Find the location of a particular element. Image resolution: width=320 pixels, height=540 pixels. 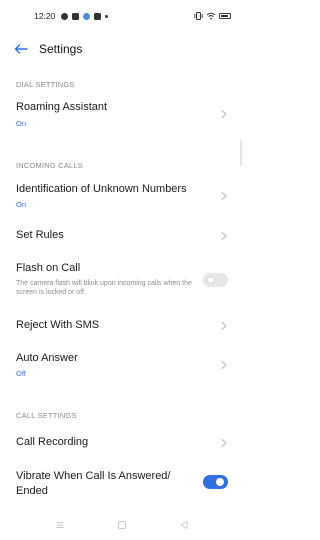

section-heading-incoming: INCOMING CALLS is located at coordinates (49, 165).